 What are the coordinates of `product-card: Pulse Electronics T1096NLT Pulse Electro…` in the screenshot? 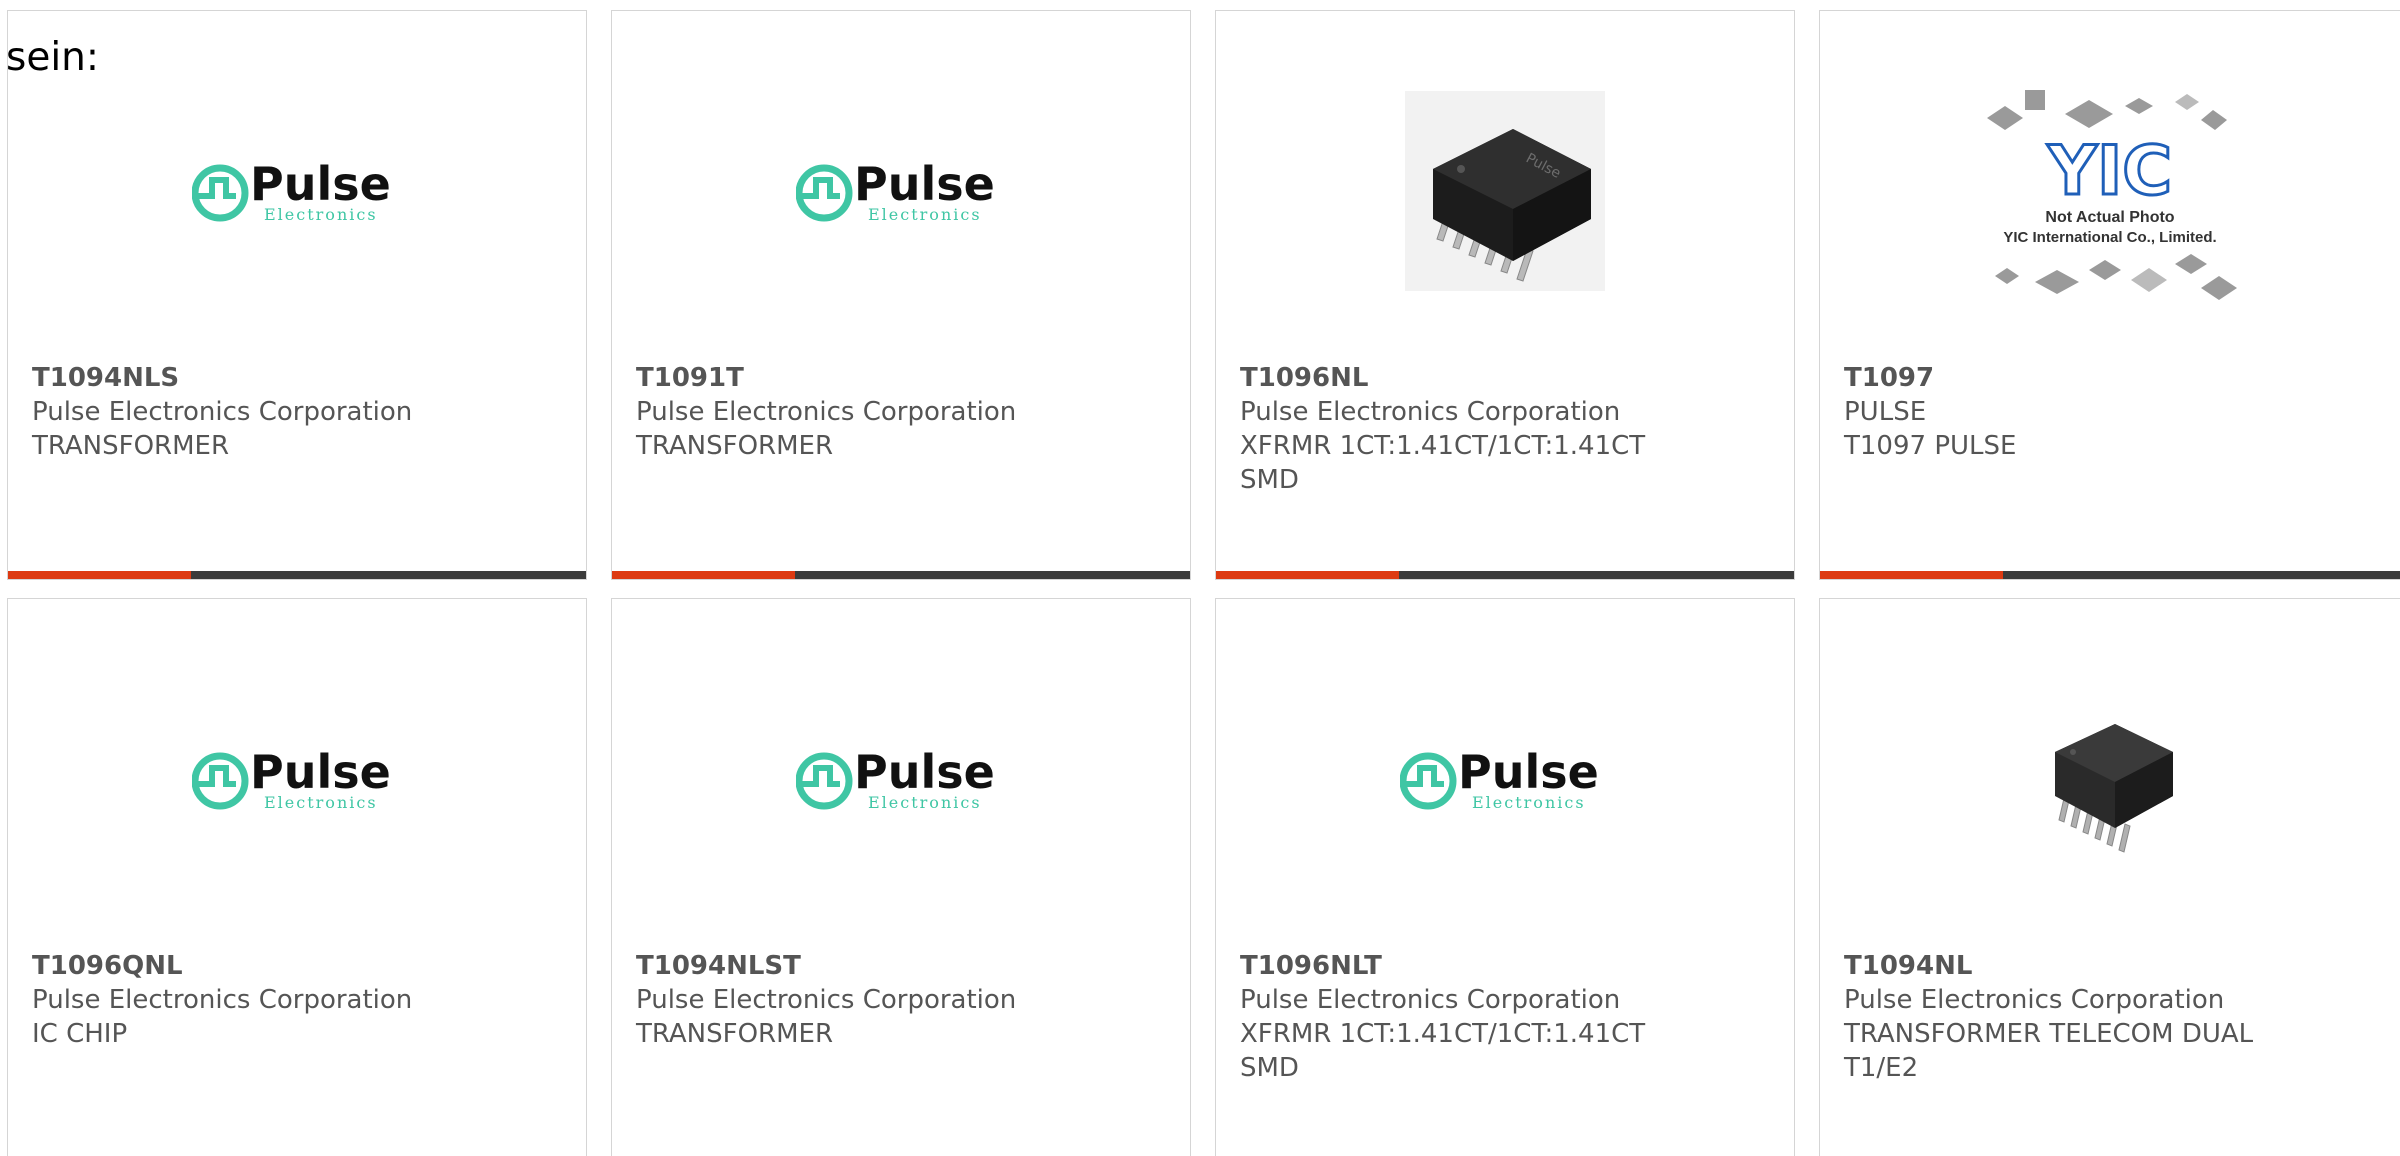 It's located at (1505, 877).